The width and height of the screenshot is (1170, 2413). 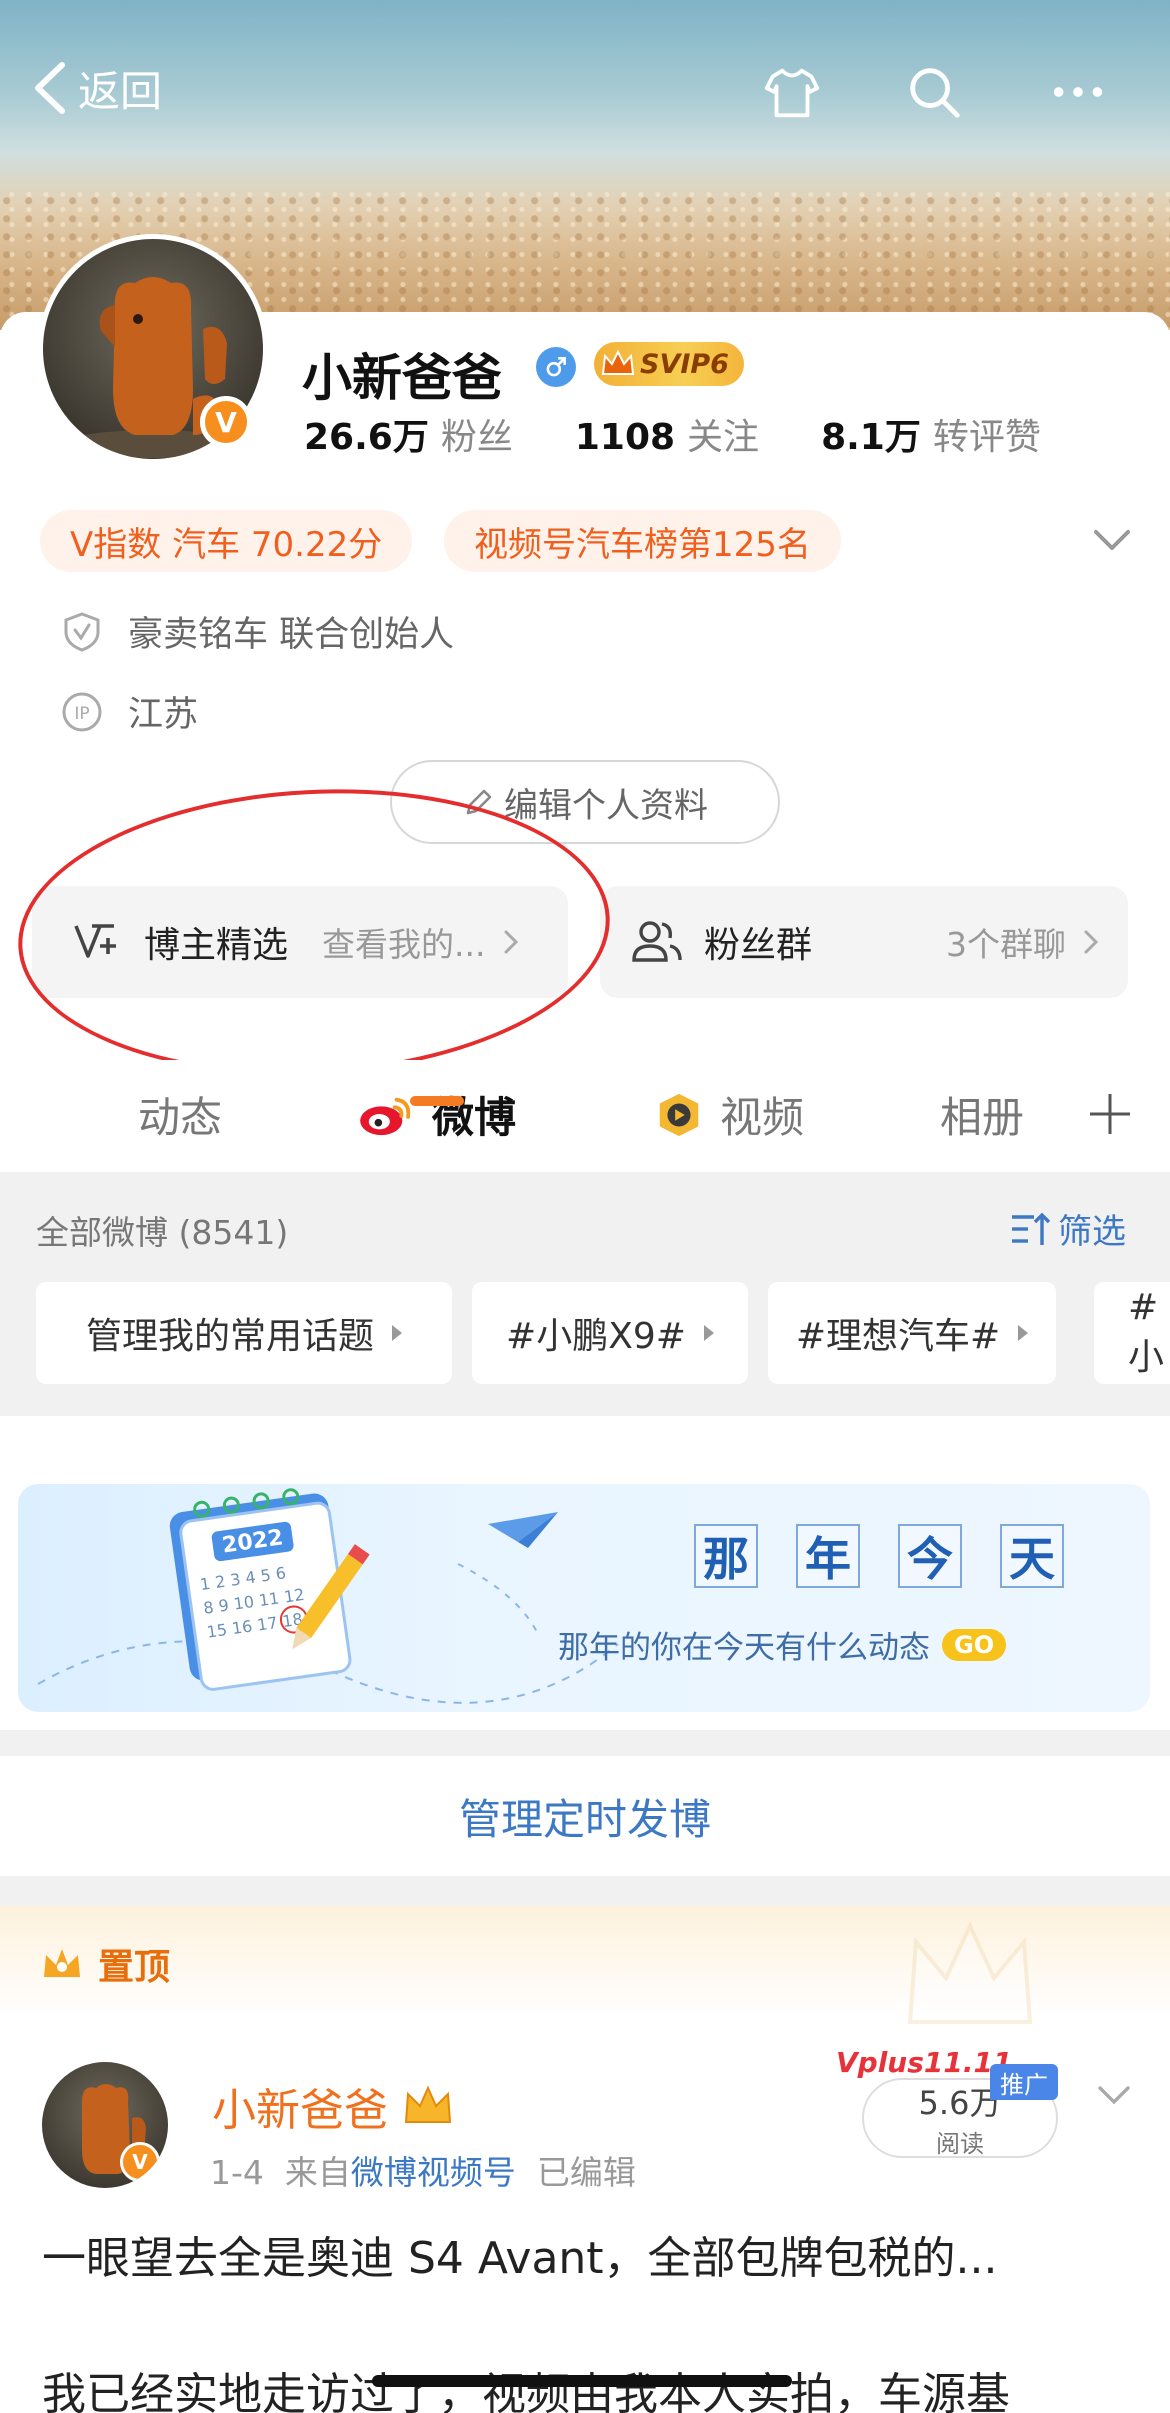 I want to click on ip-location-icon: IP, so click(x=82, y=711).